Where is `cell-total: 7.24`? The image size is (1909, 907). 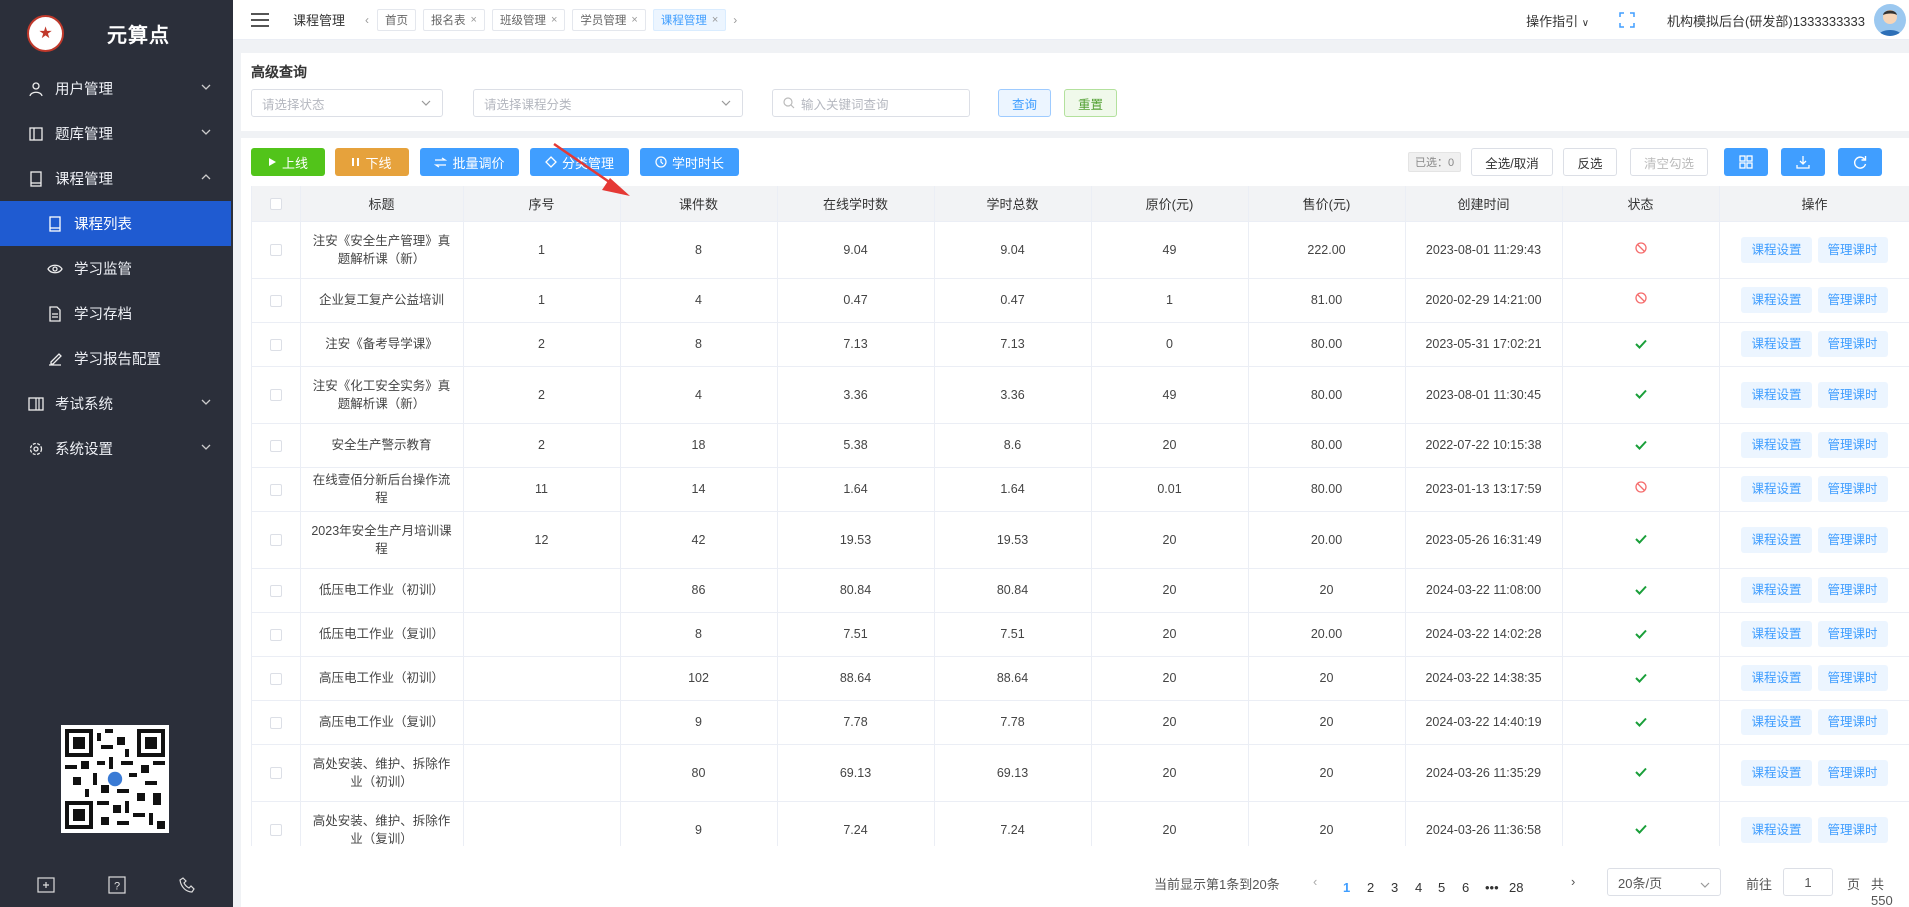 cell-total: 7.24 is located at coordinates (1013, 823).